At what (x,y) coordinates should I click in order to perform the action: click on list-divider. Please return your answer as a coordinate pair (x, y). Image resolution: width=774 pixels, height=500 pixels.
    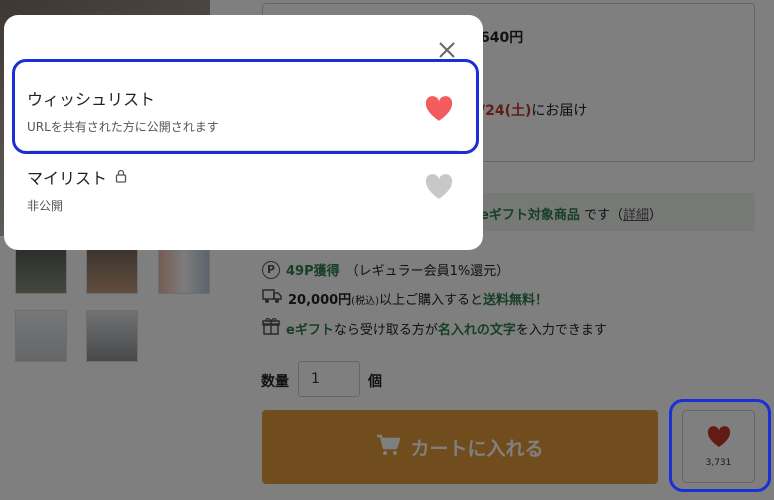
    Looking at the image, I should click on (244, 150).